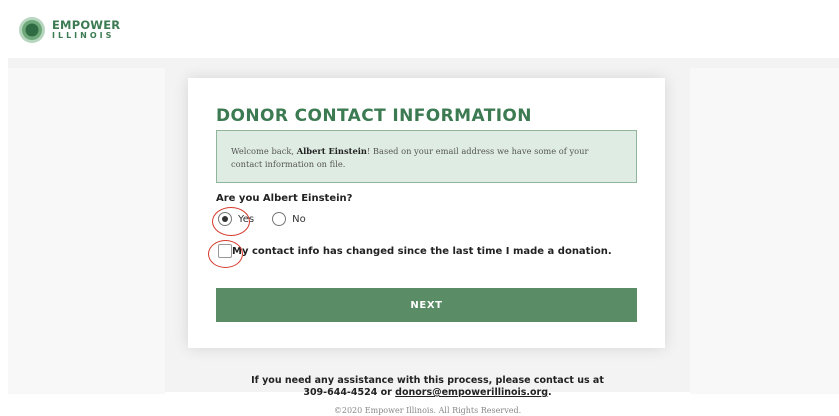 The width and height of the screenshot is (839, 416). What do you see at coordinates (471, 392) in the screenshot?
I see `help-email-link: donors@empowerillinois.org` at bounding box center [471, 392].